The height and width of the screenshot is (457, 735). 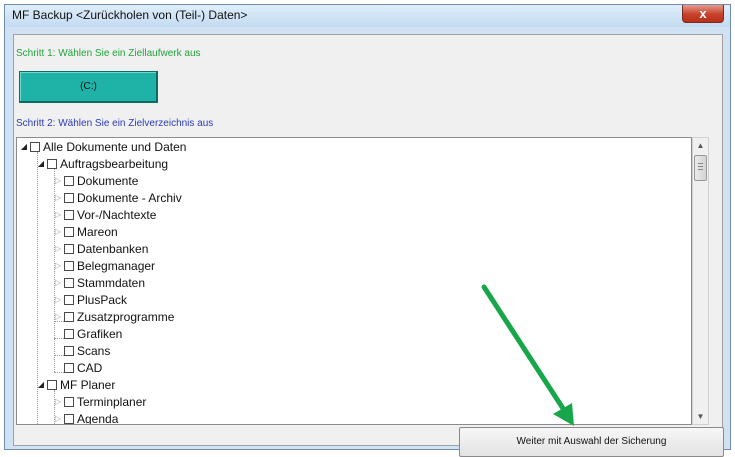 What do you see at coordinates (126, 316) in the screenshot?
I see `tree-node-label: Zusatzprogramme` at bounding box center [126, 316].